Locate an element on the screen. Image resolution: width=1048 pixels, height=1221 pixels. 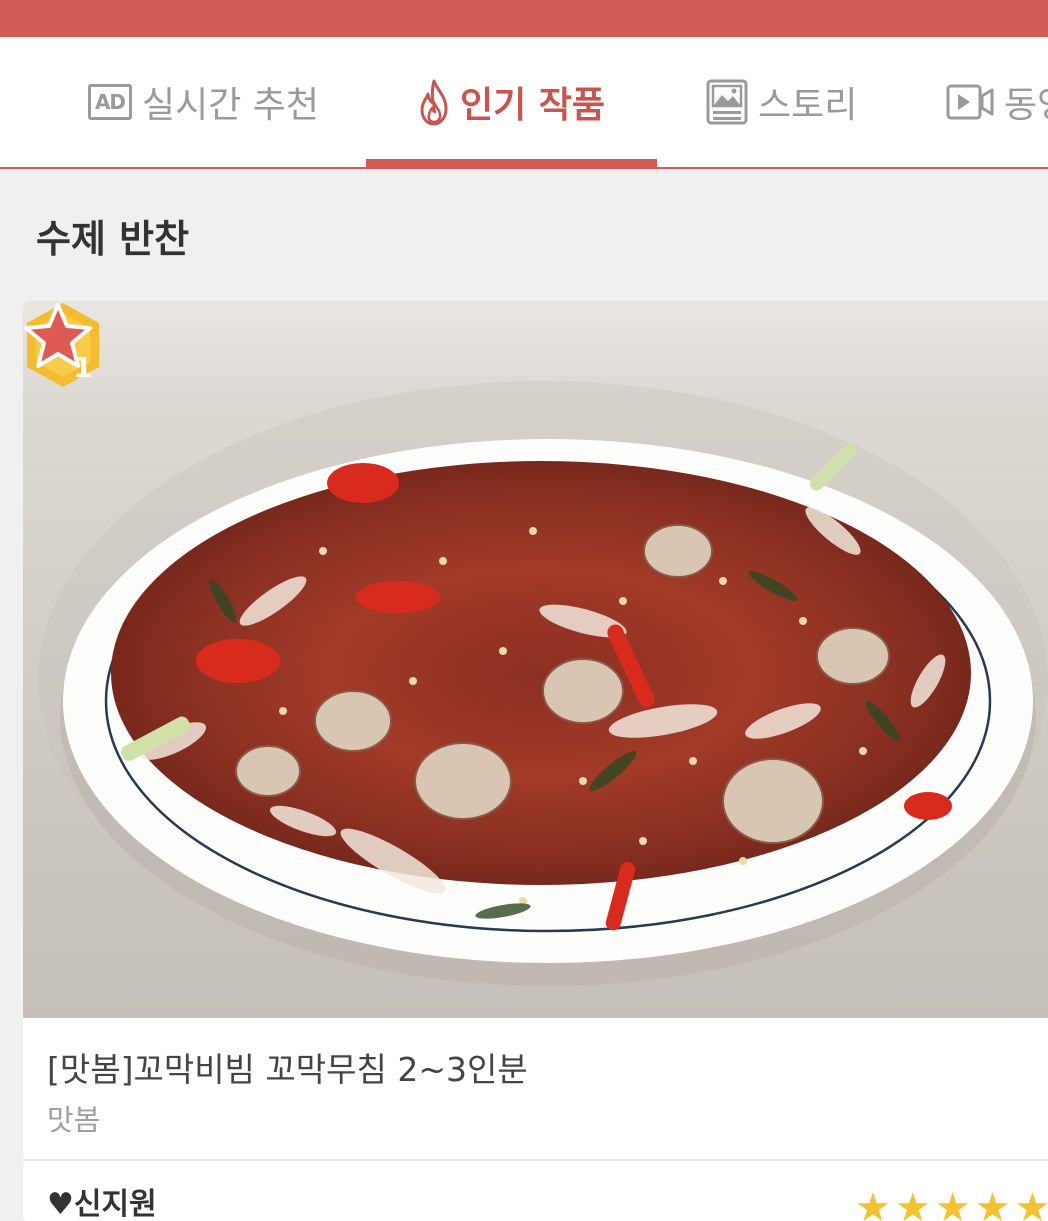
tab-label: 스토리 is located at coordinates (808, 105).